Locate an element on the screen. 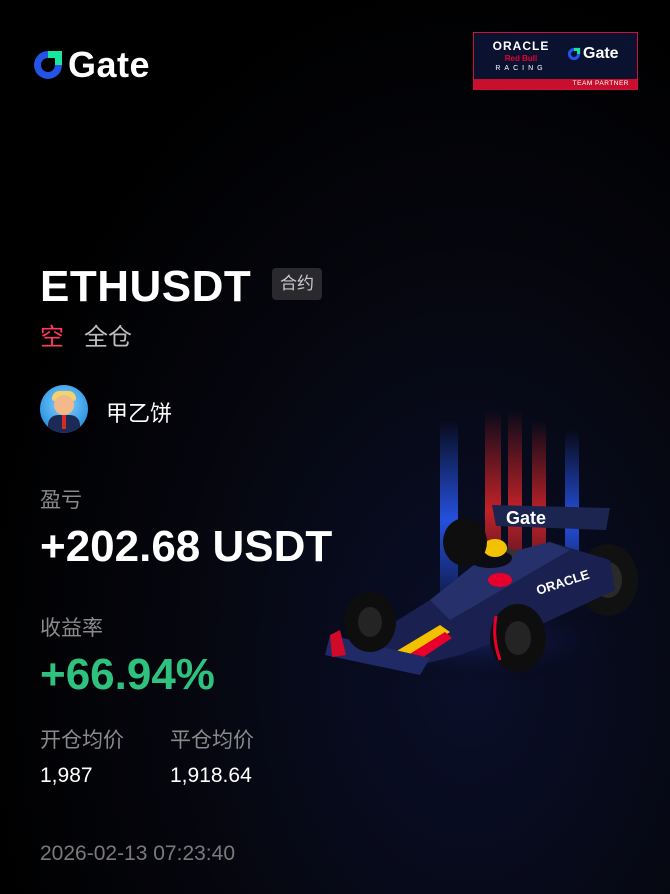 The image size is (670, 894). timestamp: 2026-02-13 07:23:40 is located at coordinates (137, 853).